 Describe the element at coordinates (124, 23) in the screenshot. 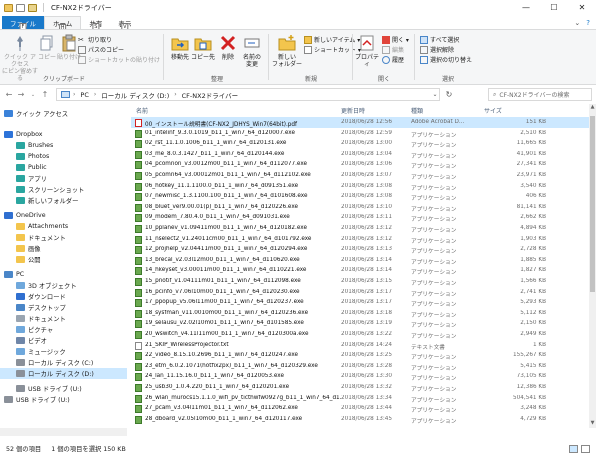

I see `tab-view: 表示 V` at that location.